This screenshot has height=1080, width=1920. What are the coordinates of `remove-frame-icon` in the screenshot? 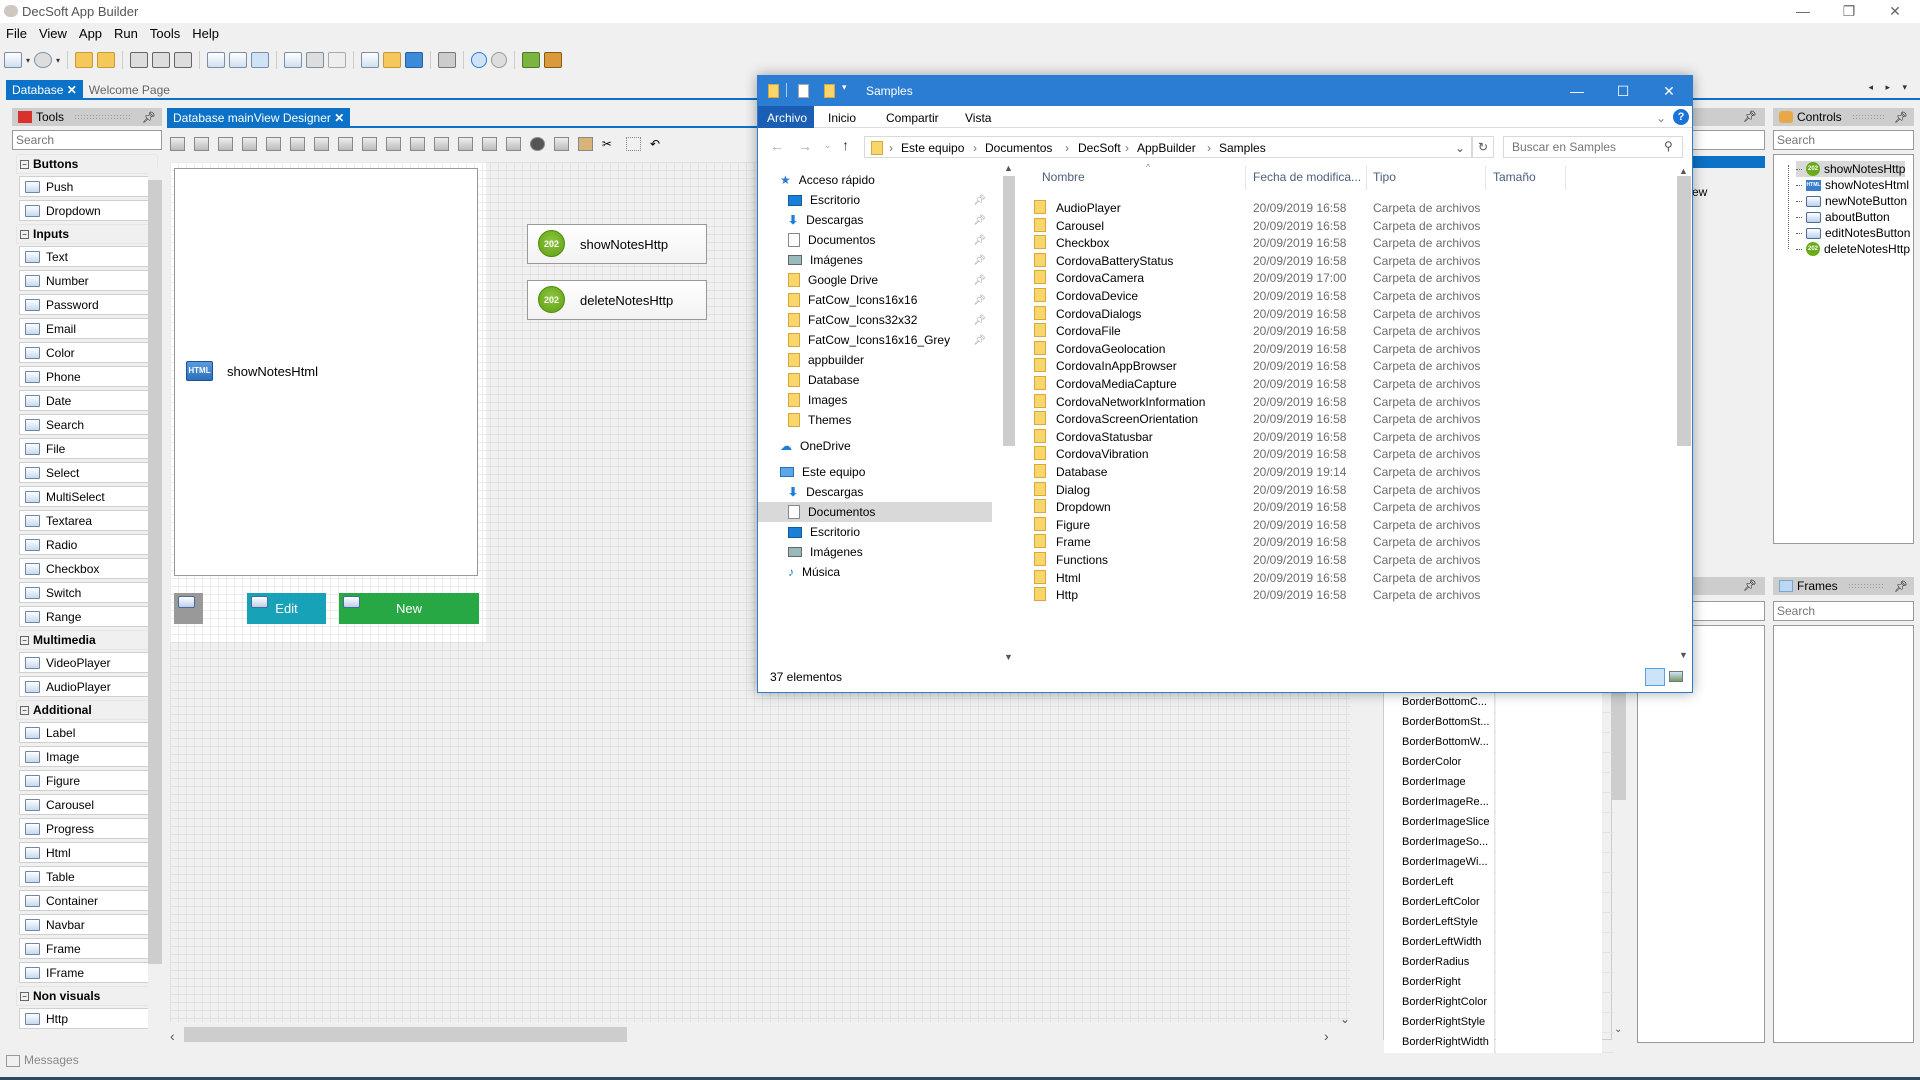 It's located at (337, 60).